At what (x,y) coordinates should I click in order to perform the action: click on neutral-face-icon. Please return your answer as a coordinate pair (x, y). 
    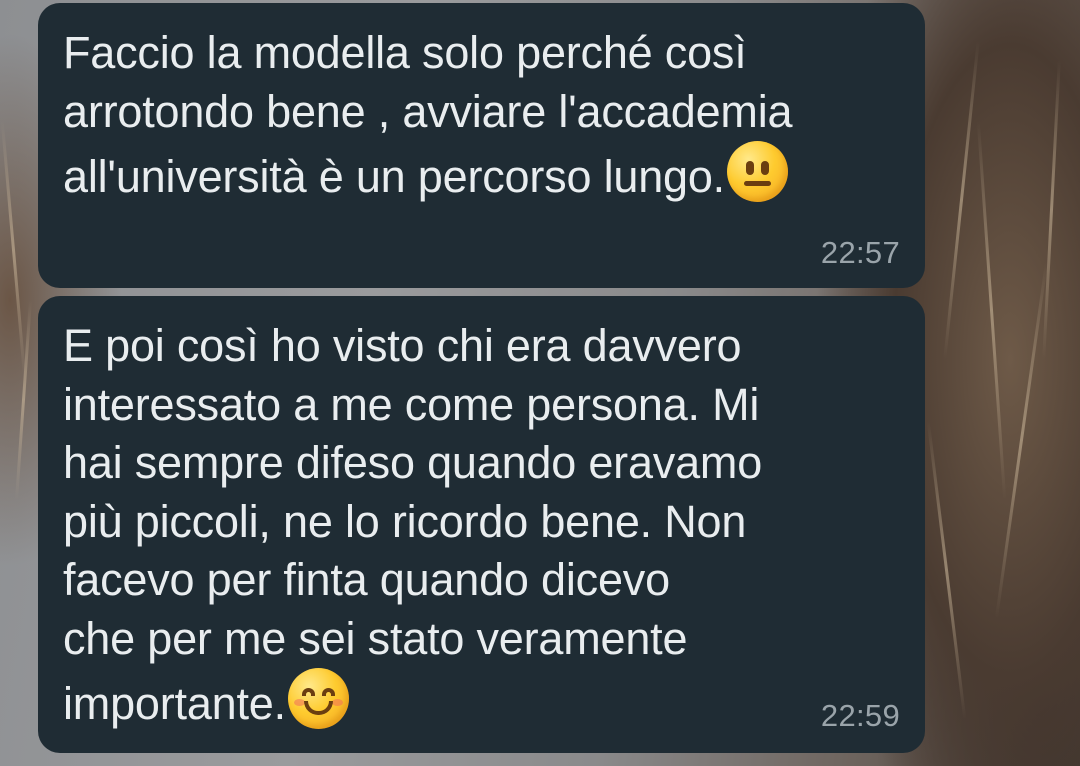
    Looking at the image, I should click on (757, 171).